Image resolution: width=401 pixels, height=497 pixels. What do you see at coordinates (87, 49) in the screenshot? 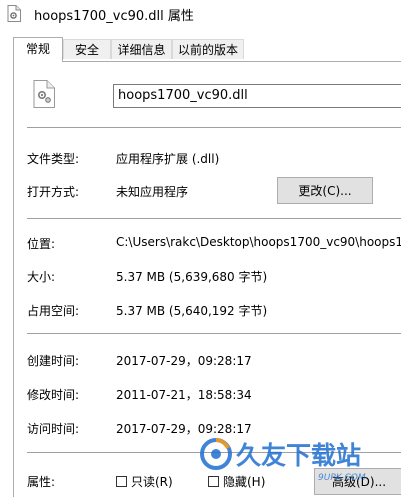
I see `tab-security: 安全` at bounding box center [87, 49].